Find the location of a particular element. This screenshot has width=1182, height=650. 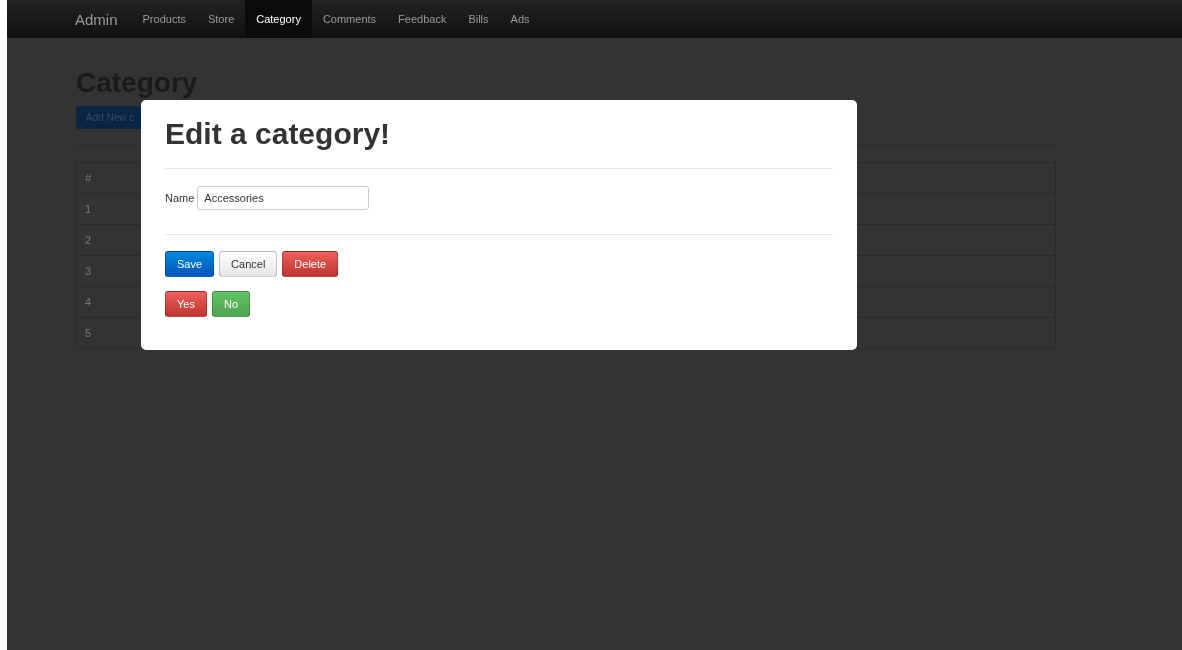

nav-link: Products is located at coordinates (164, 19).